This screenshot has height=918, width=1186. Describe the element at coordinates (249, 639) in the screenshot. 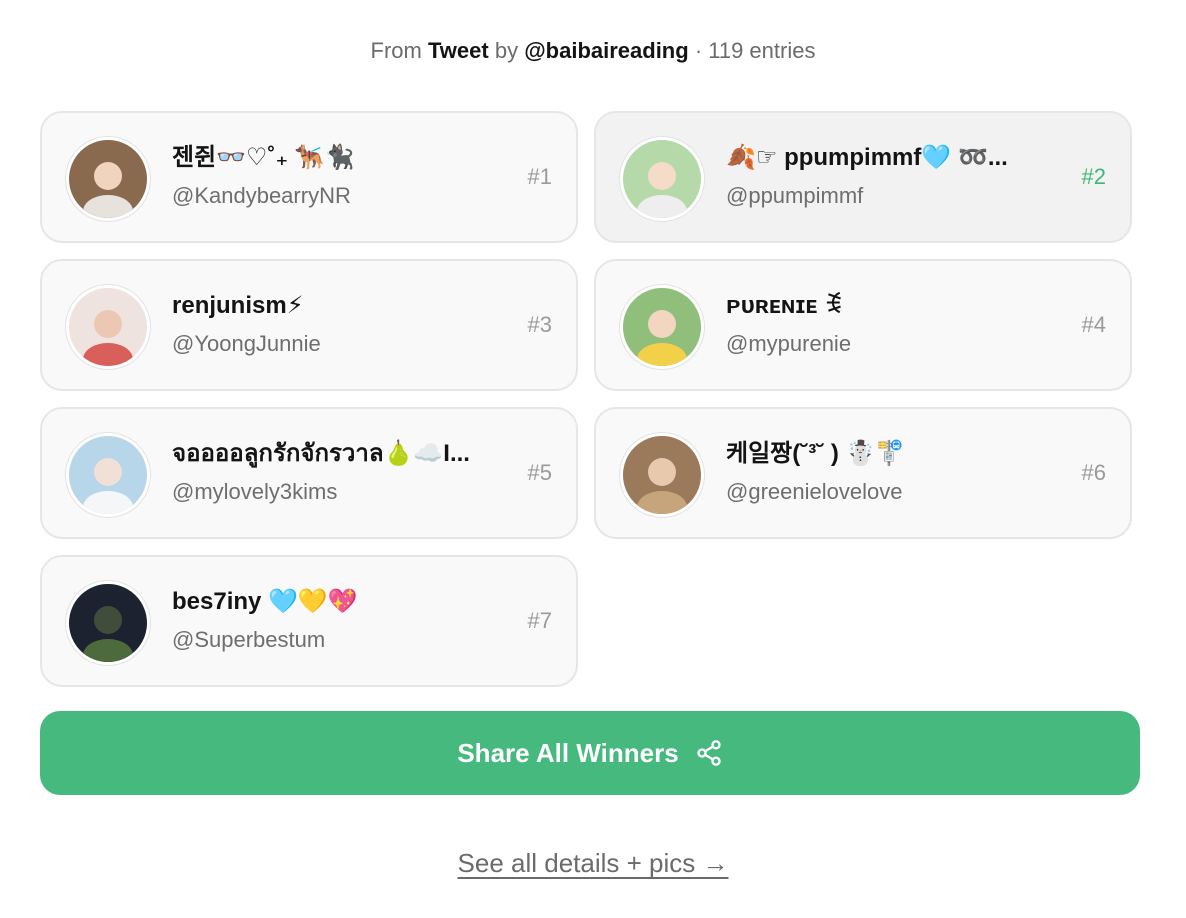

I see `user-handle: @Superbestum` at that location.